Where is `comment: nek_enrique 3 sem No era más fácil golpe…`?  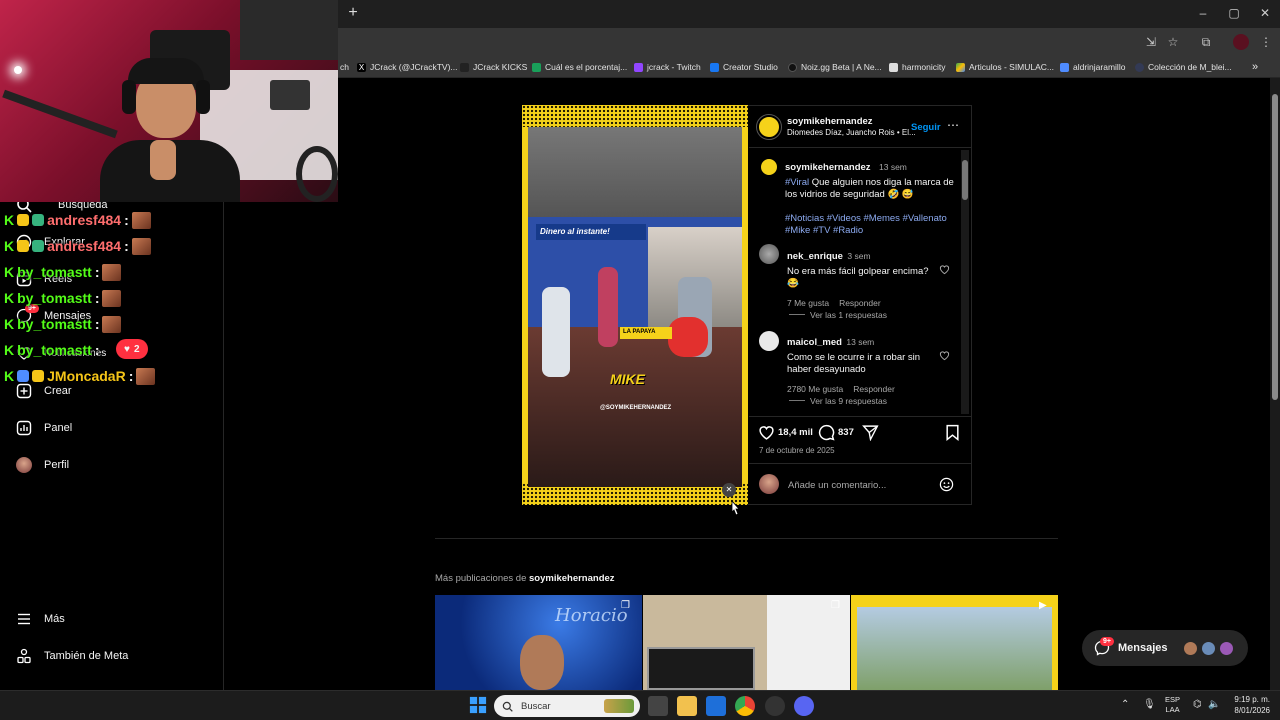 comment: nek_enrique 3 sem No era más fácil golpe… is located at coordinates (858, 279).